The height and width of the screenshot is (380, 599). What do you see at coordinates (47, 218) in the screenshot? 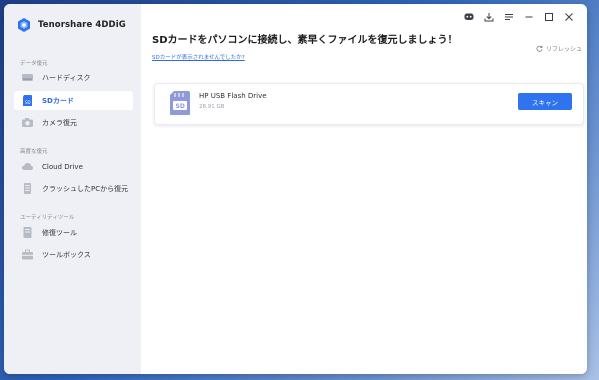
I see `section-label-utility-tools: ユーティリティツール` at bounding box center [47, 218].